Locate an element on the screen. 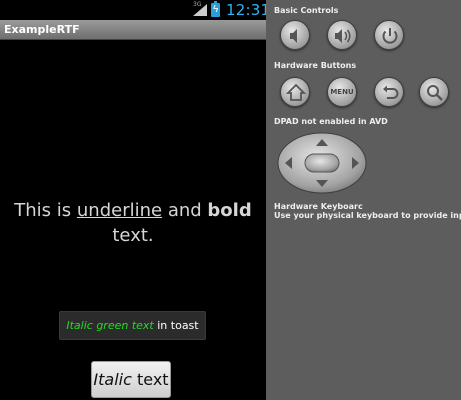 The height and width of the screenshot is (400, 461). back-icon is located at coordinates (391, 92).